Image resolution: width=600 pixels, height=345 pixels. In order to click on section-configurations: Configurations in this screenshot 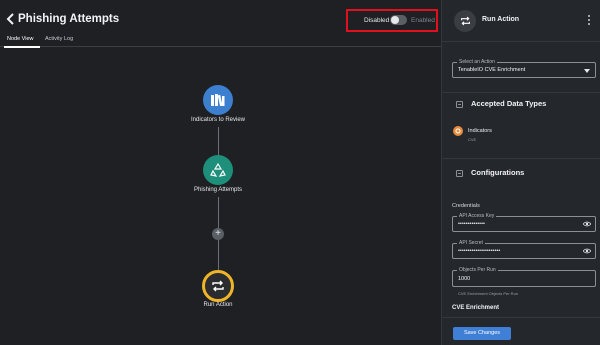, I will do `click(524, 174)`.